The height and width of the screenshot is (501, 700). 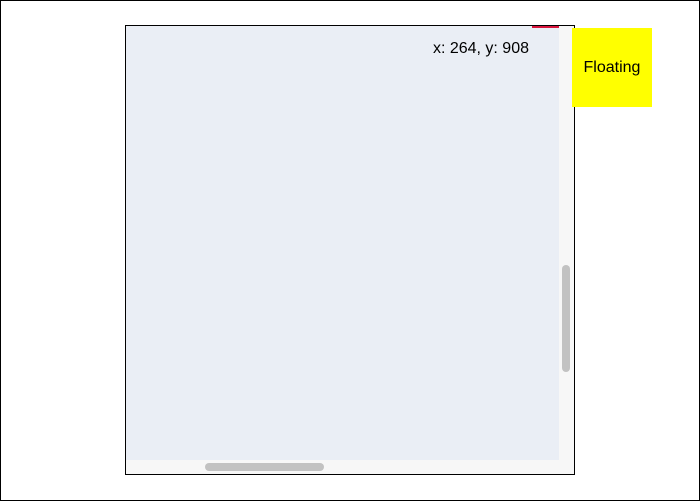 What do you see at coordinates (264, 467) in the screenshot?
I see `horizontal-scrollbar-thumb` at bounding box center [264, 467].